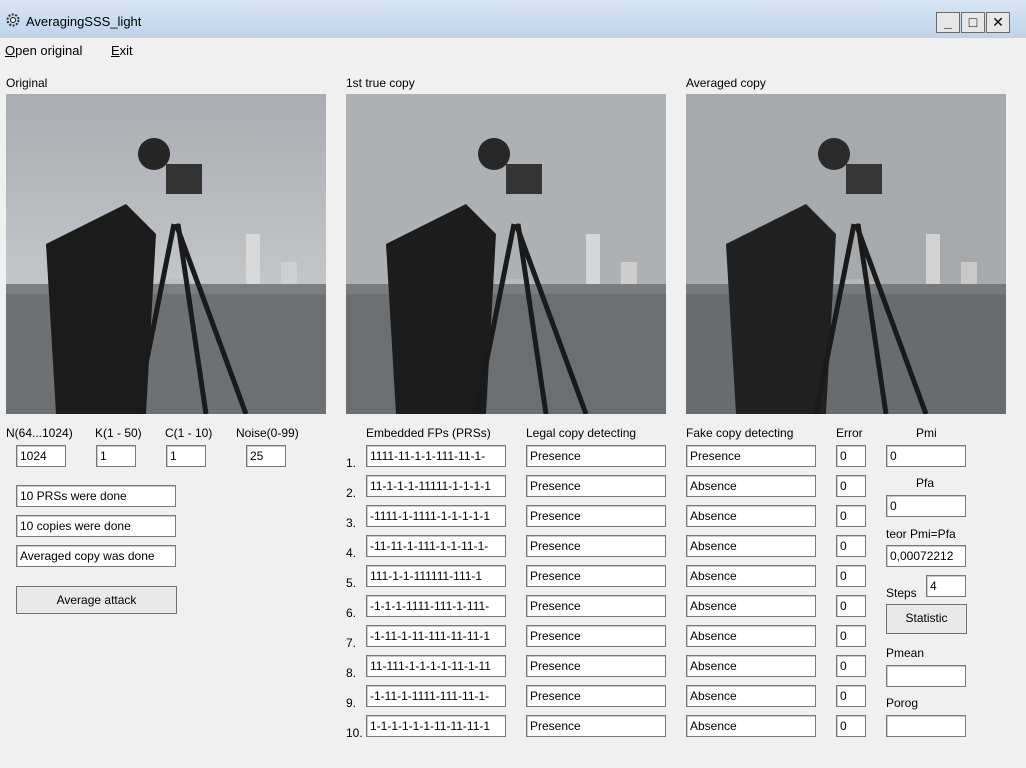 The width and height of the screenshot is (1026, 768). I want to click on fp-field: 111-1-1-111111-111-1, so click(436, 576).